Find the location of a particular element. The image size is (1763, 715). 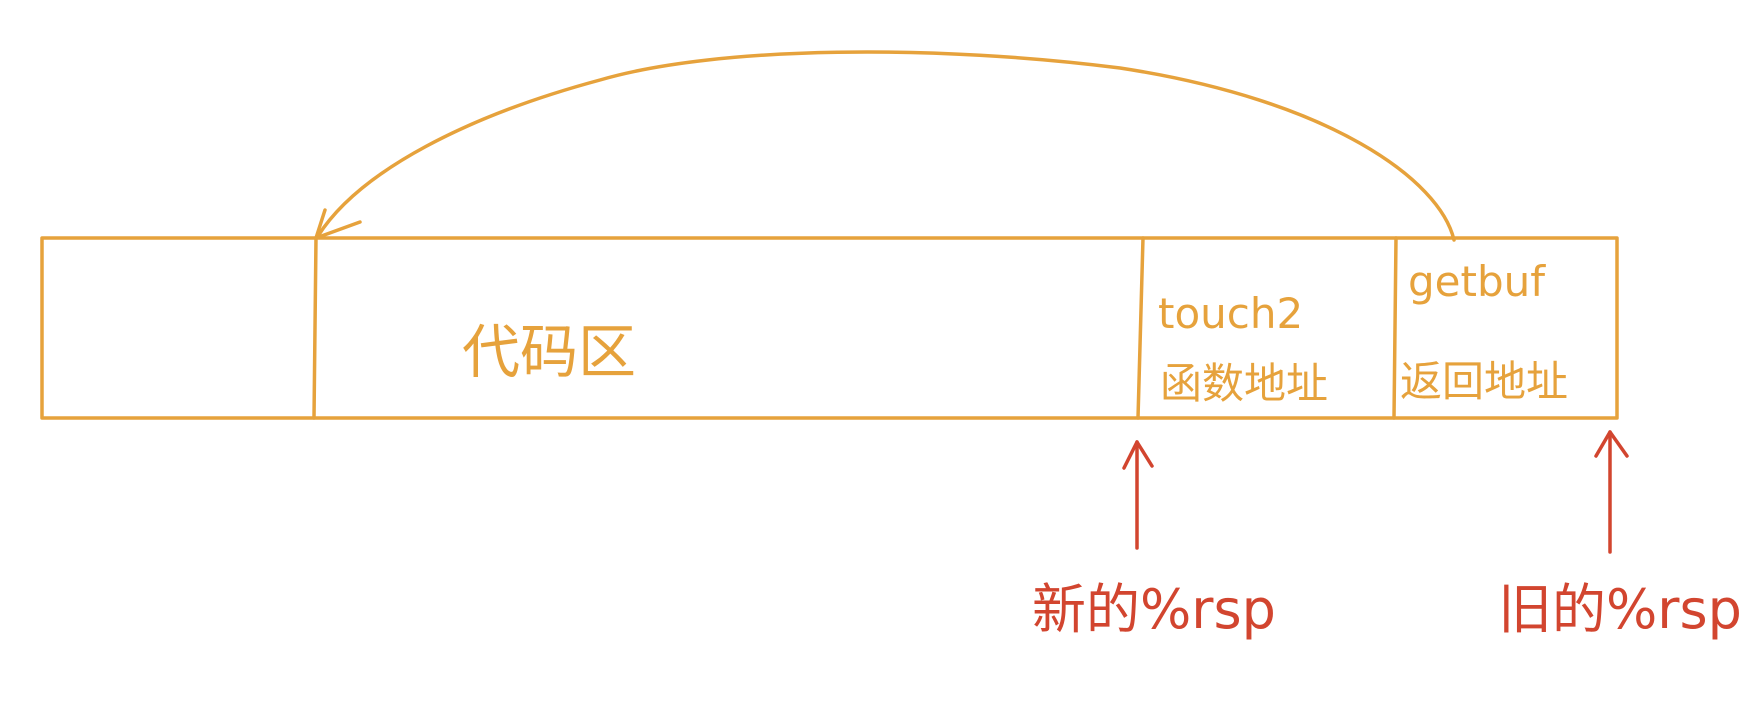

touch2-label-line2: 函数地址 is located at coordinates (1244, 383).